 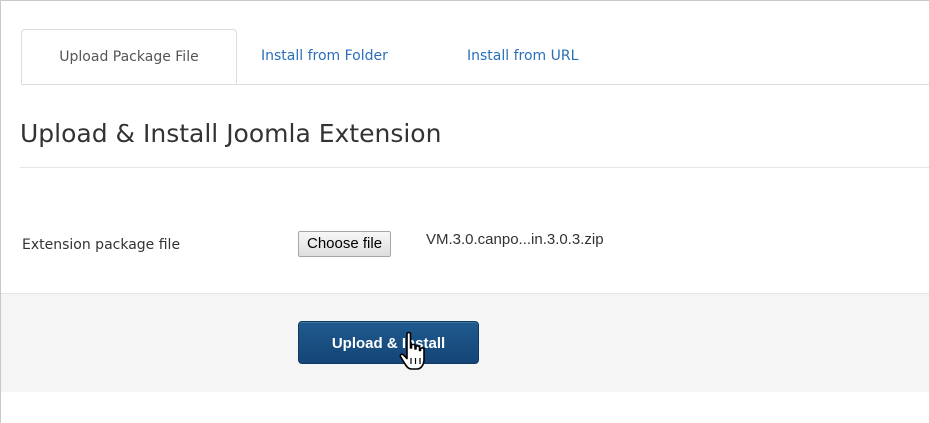 I want to click on page-heading: Upload & Install Joomla Extension, so click(x=231, y=133).